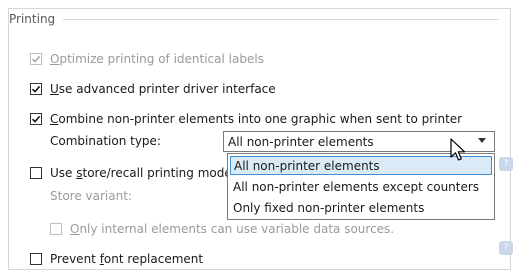 This screenshot has width=520, height=278. What do you see at coordinates (141, 173) in the screenshot?
I see `store-recall-label: Use store/recall printing mode` at bounding box center [141, 173].